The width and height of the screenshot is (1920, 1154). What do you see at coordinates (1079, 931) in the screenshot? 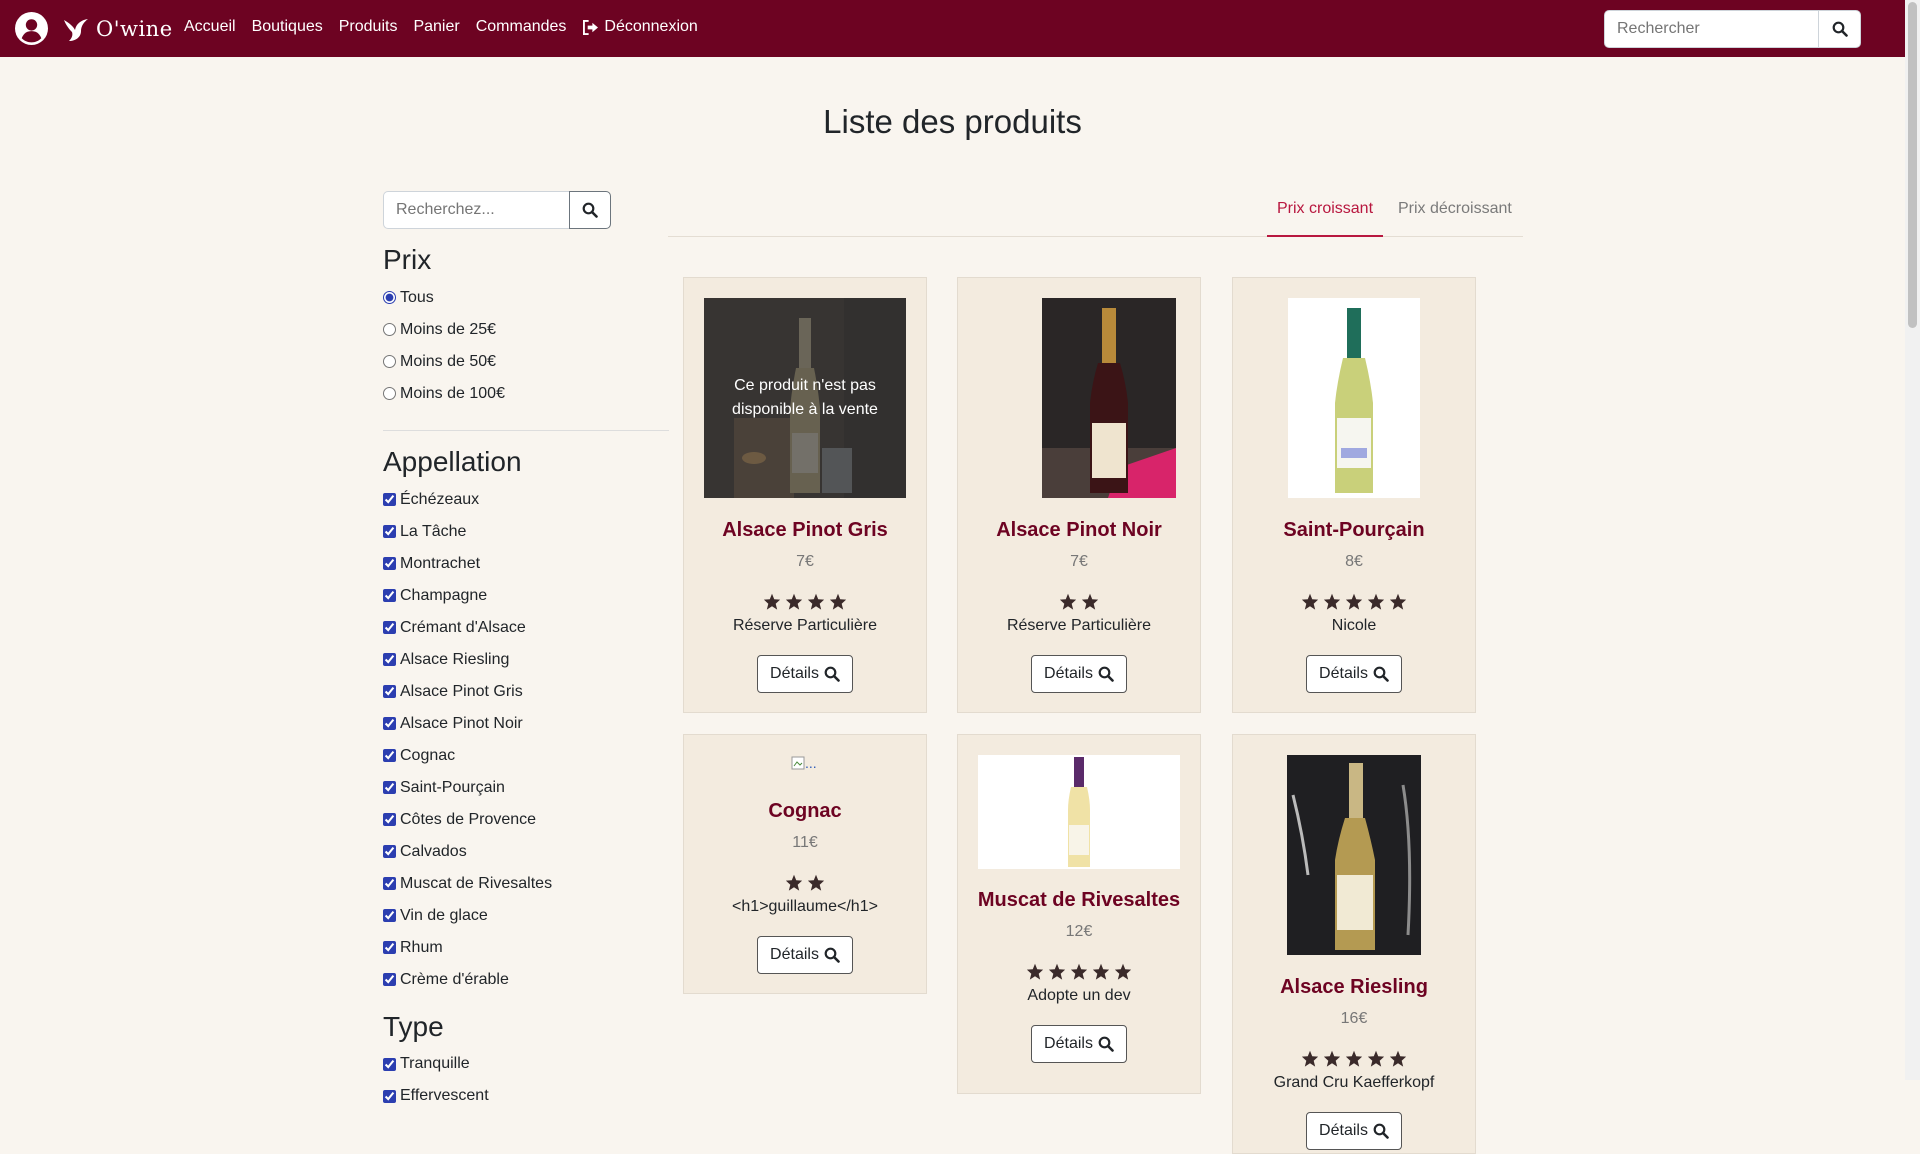
I see `product-price: 12€` at bounding box center [1079, 931].